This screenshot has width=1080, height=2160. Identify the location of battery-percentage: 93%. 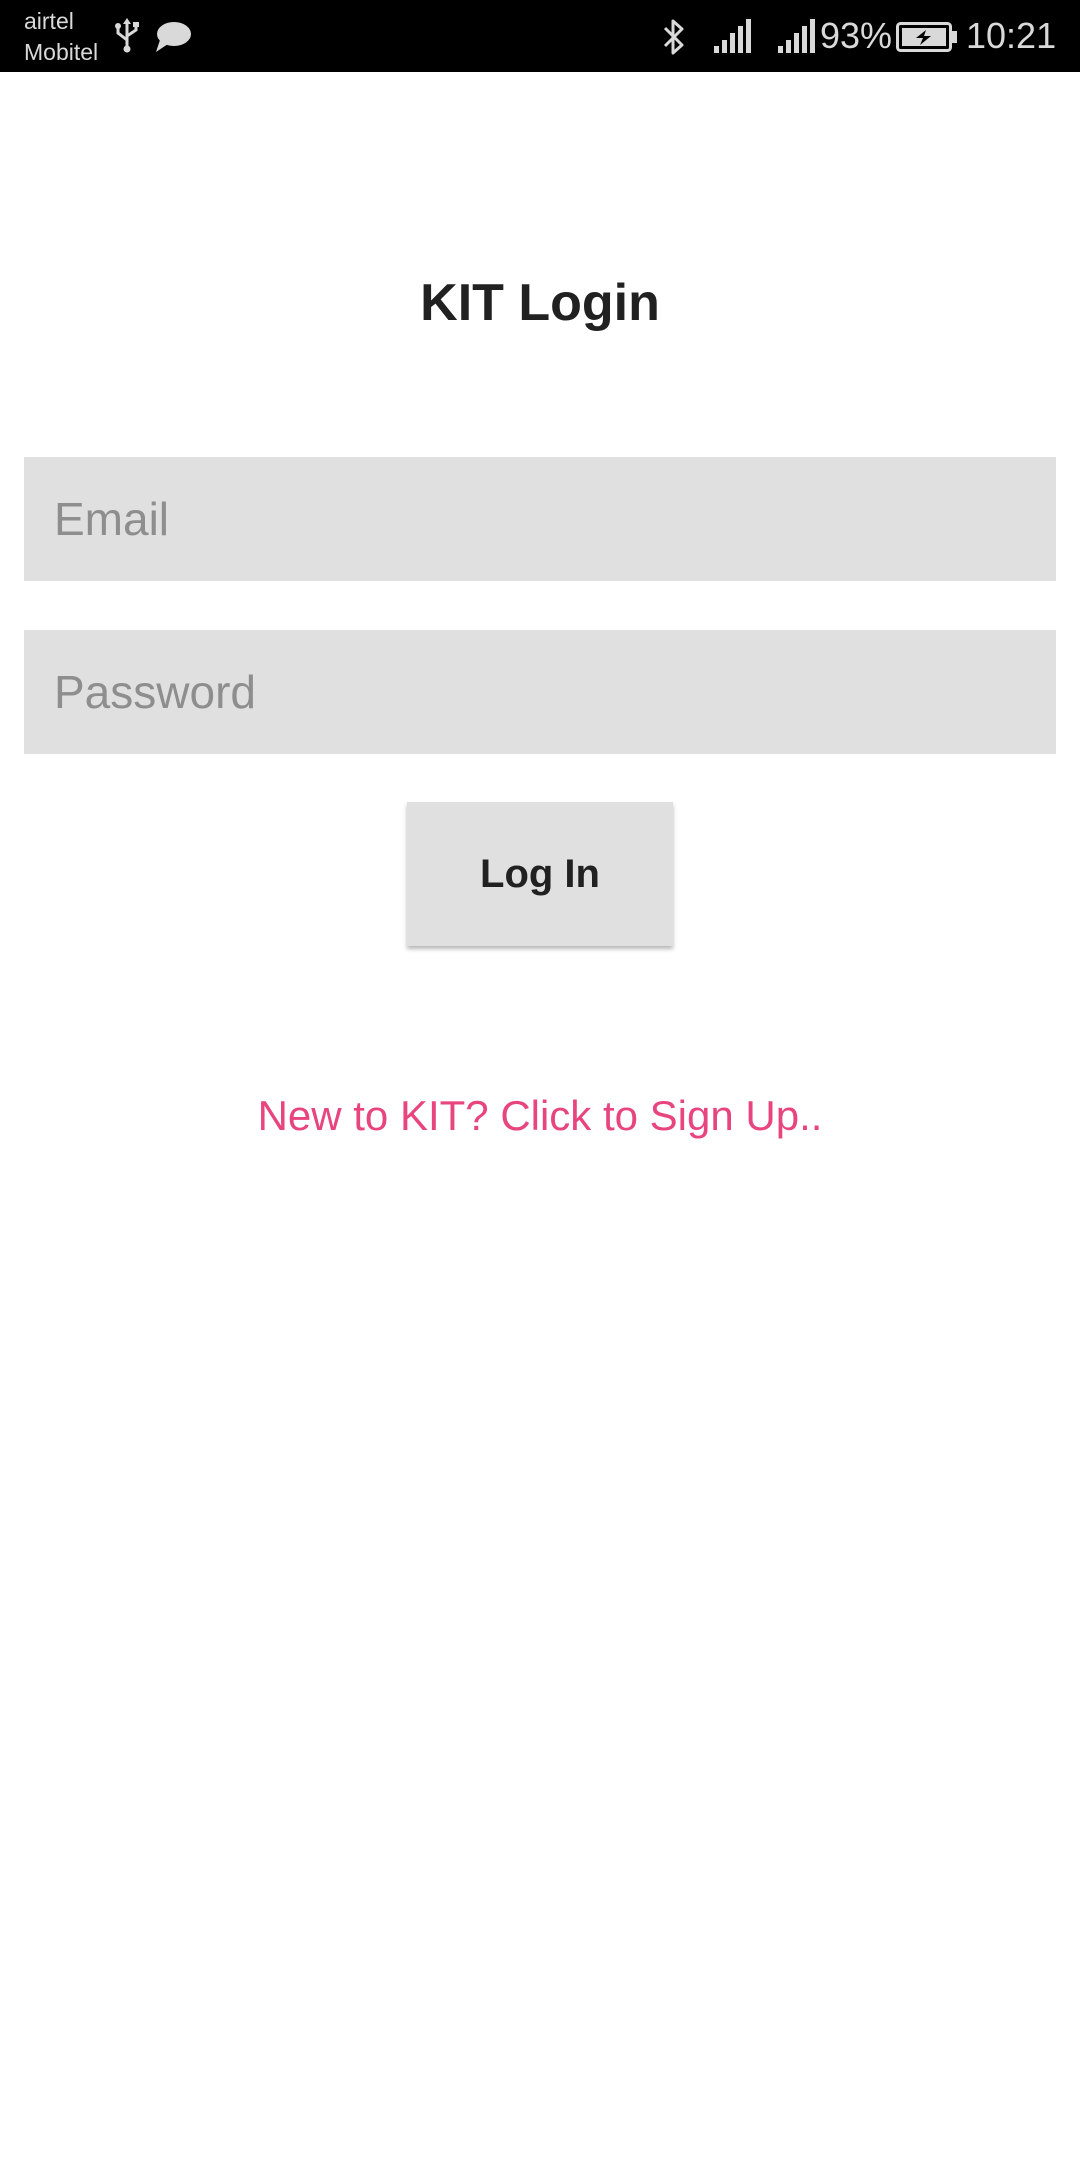
(856, 35).